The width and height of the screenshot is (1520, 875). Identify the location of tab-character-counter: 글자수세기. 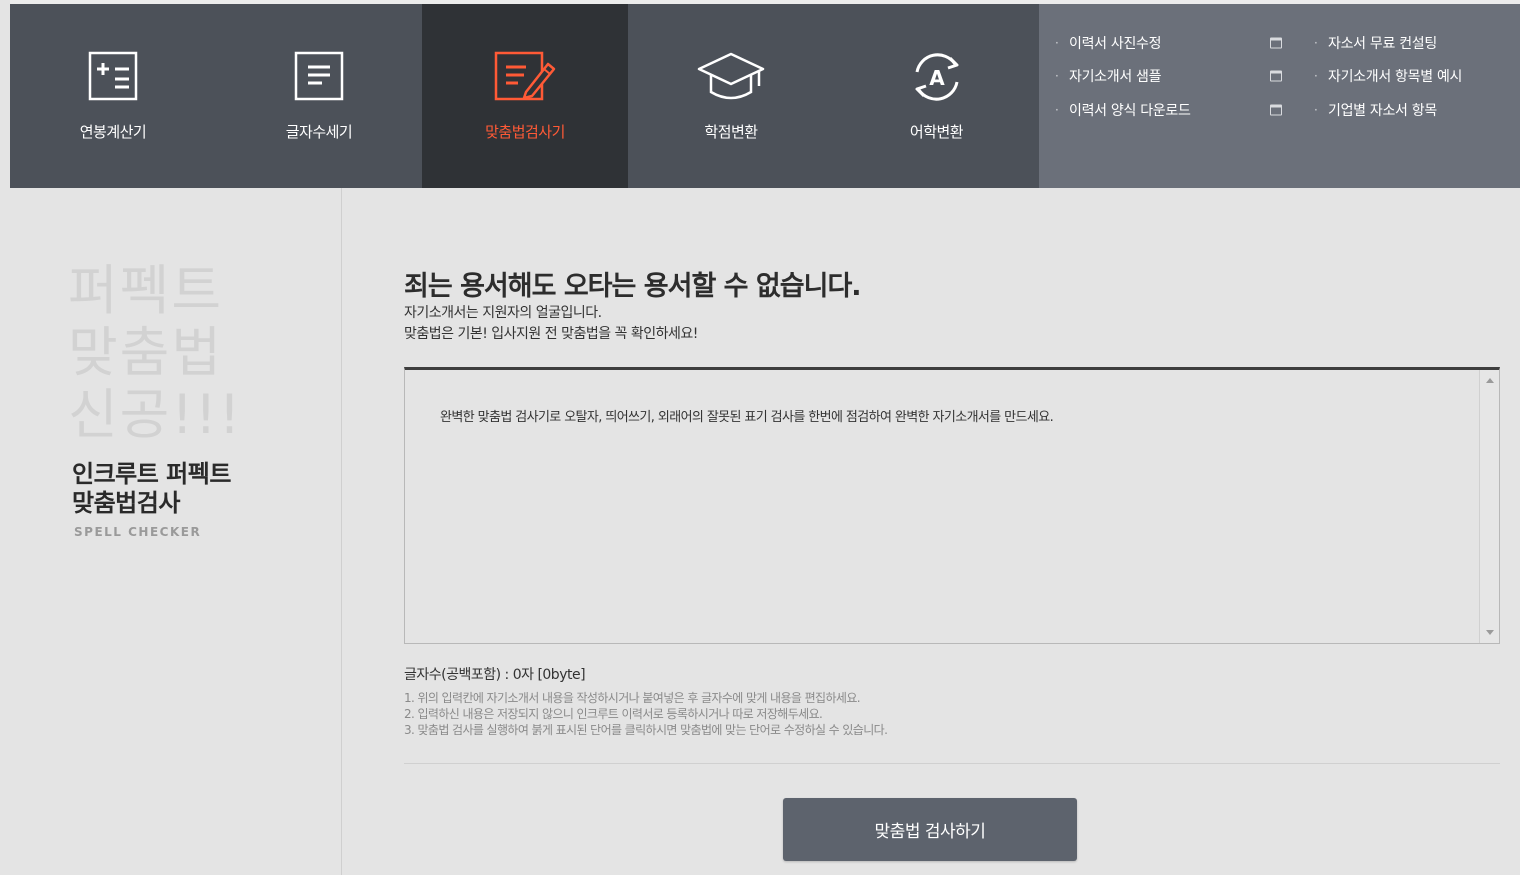
(319, 96).